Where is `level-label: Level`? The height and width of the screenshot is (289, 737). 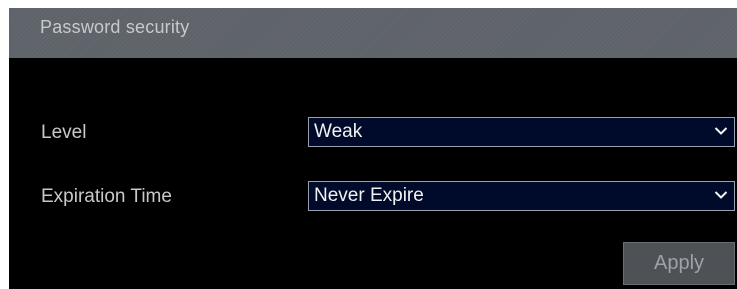
level-label: Level is located at coordinates (64, 132).